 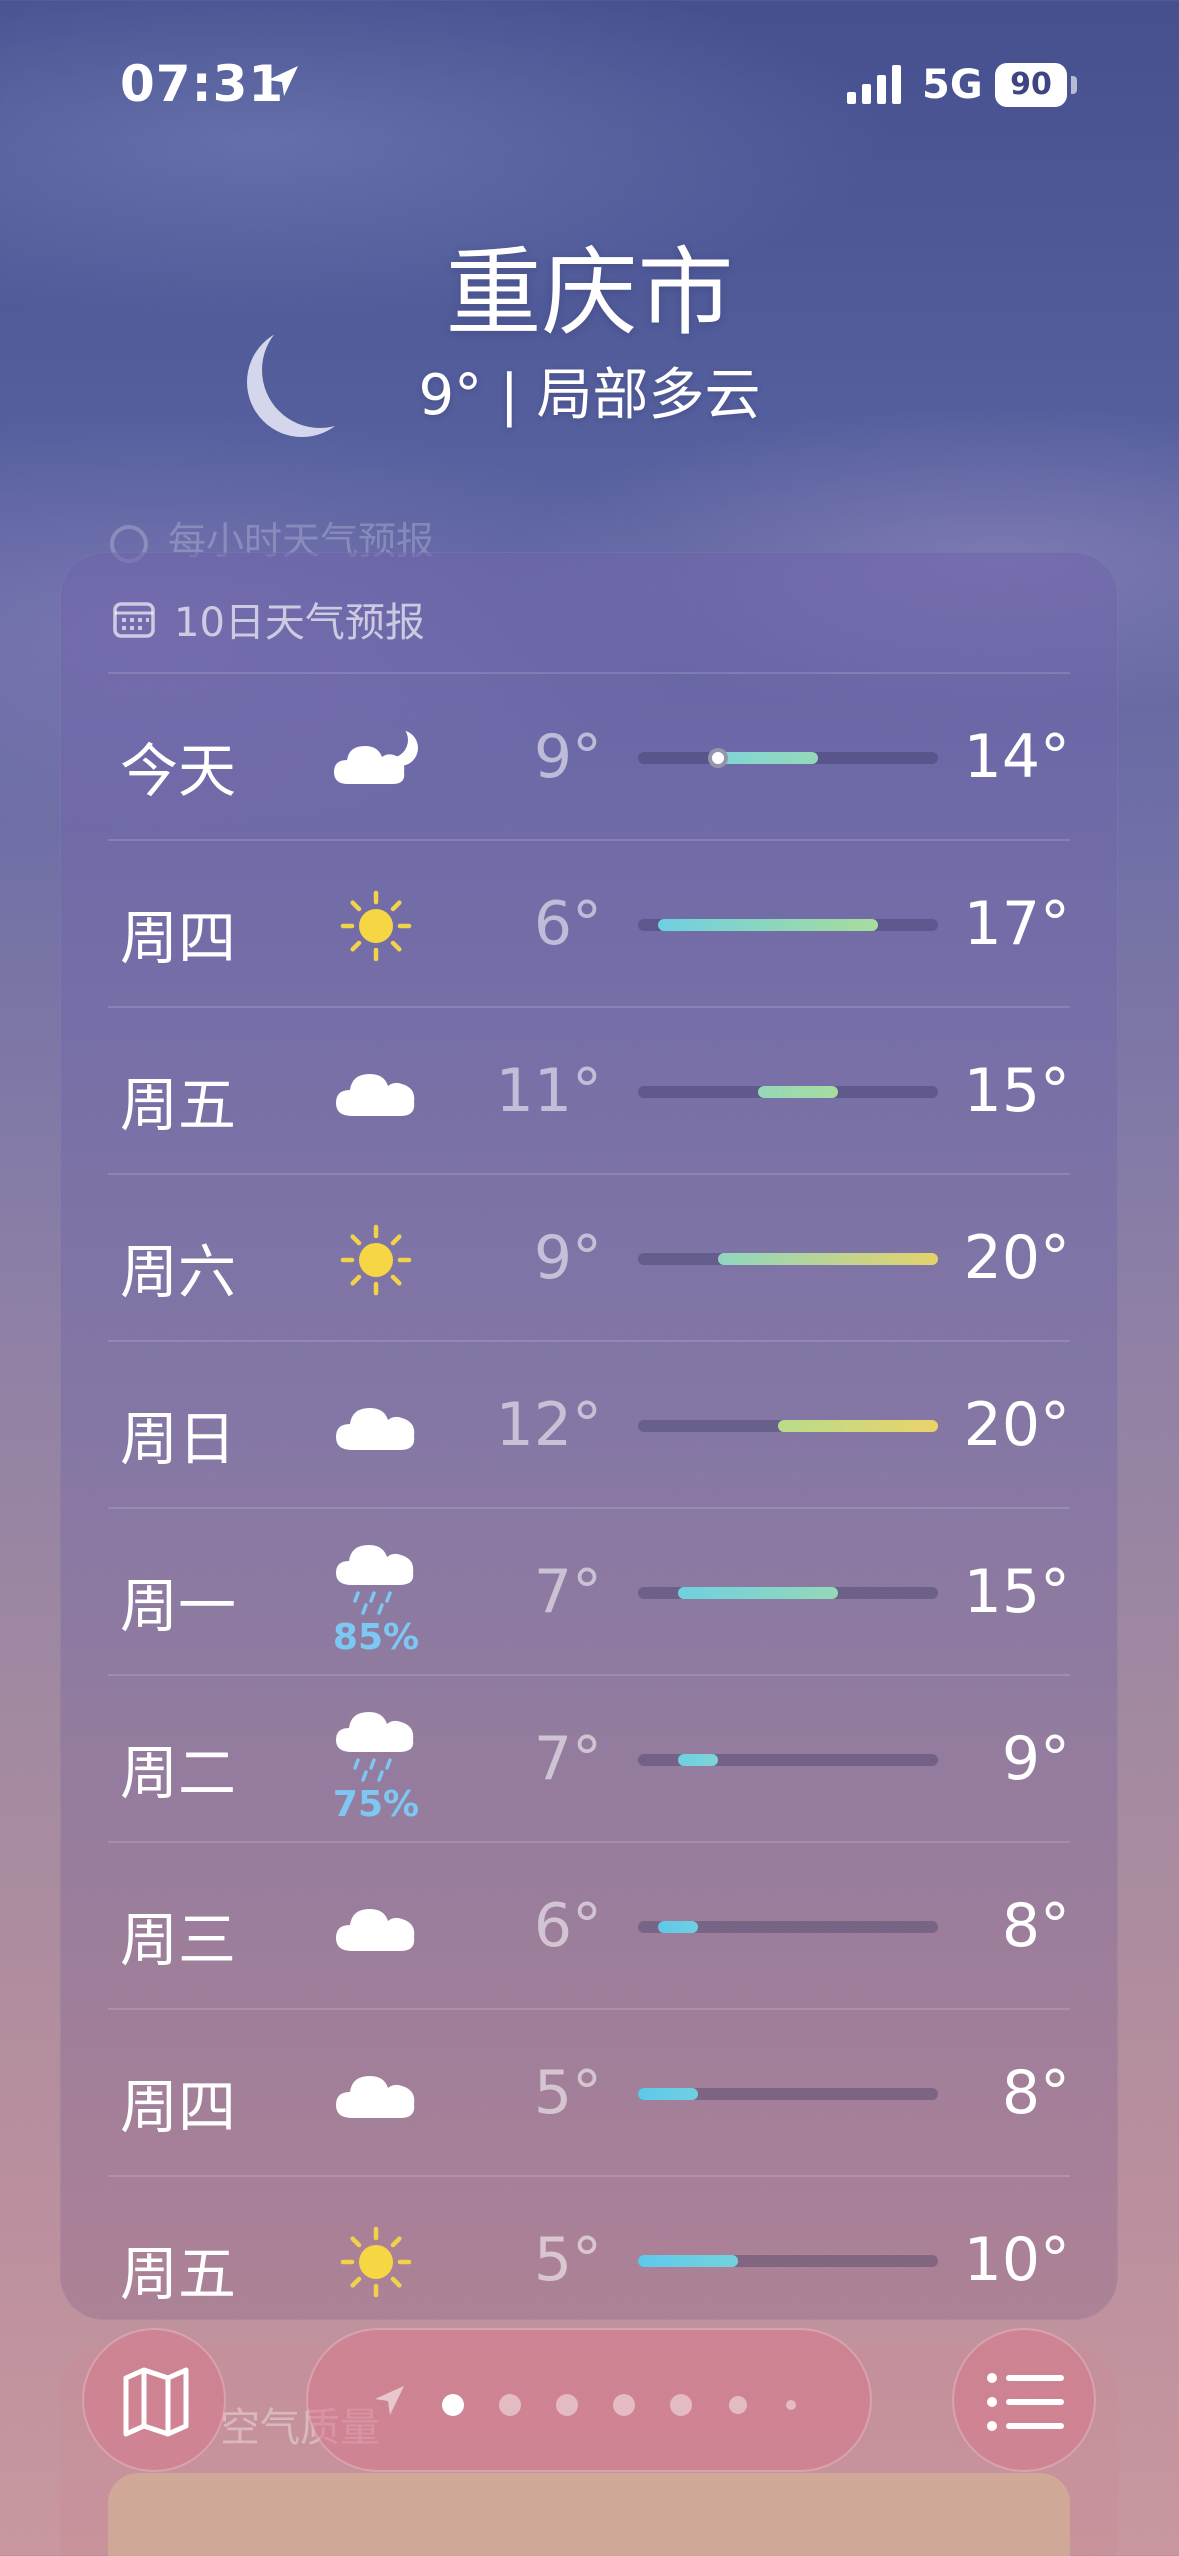 What do you see at coordinates (376, 759) in the screenshot?
I see `partly-cloudy-night-icon` at bounding box center [376, 759].